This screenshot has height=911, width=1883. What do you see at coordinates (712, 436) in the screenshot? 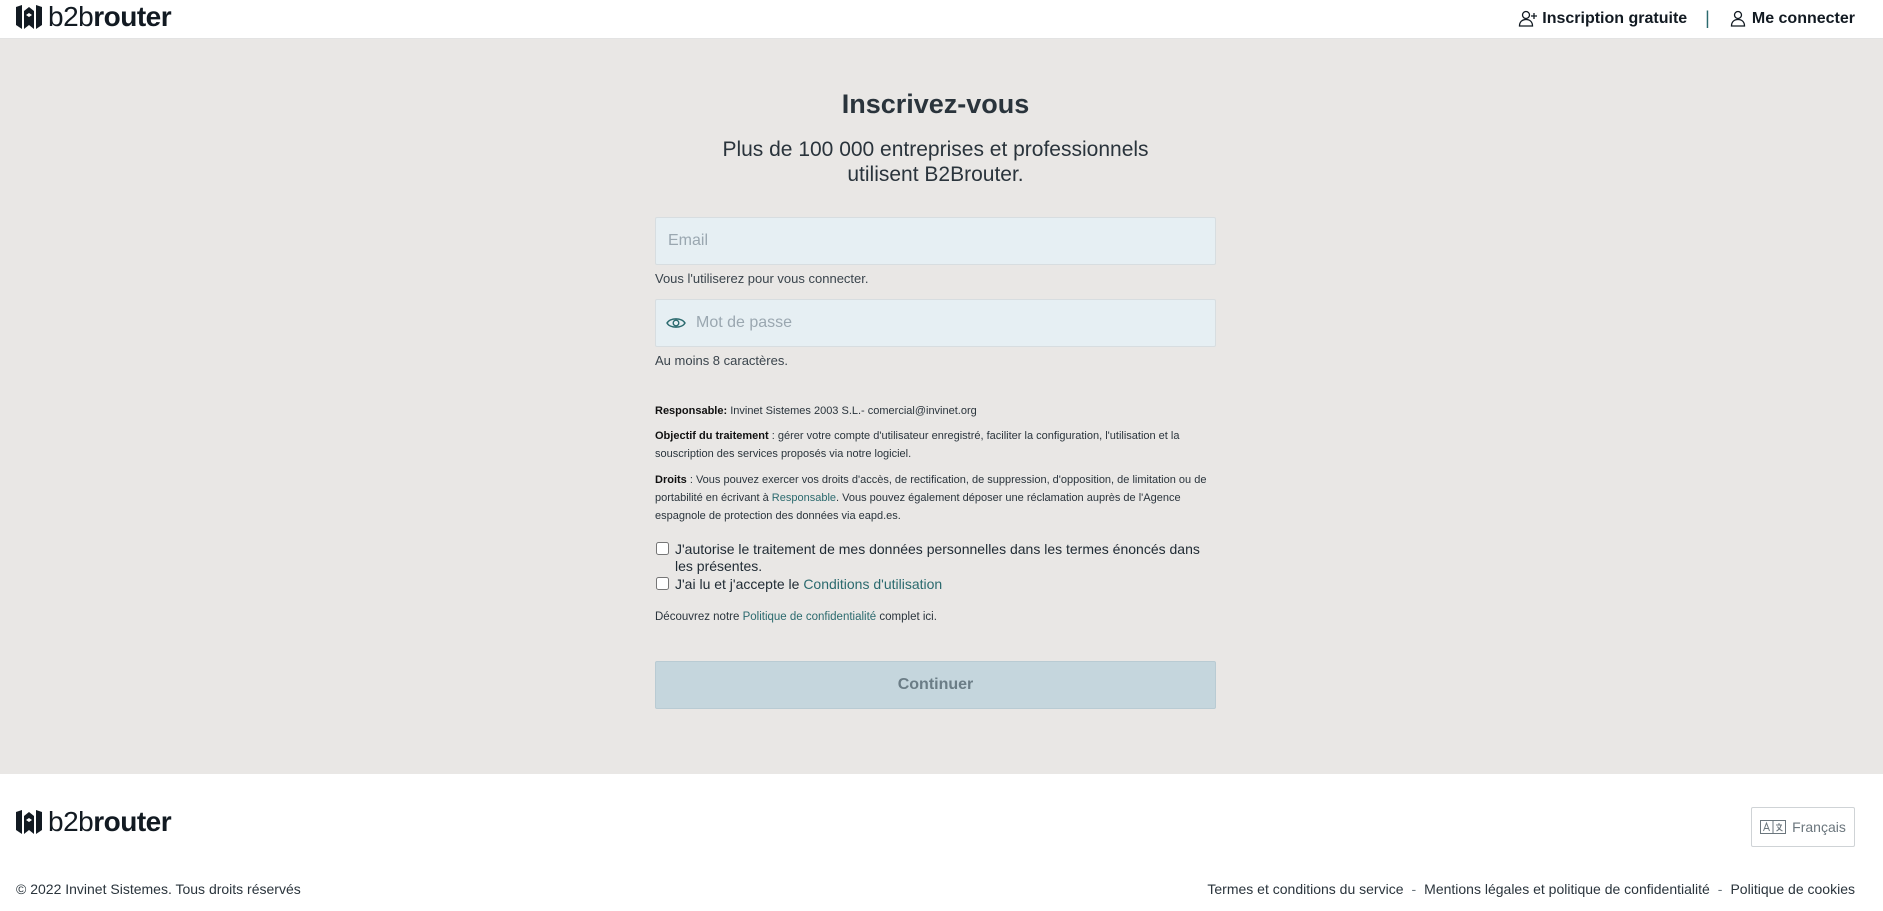
I see `legal-objectif-label: Objectif du traitement` at bounding box center [712, 436].